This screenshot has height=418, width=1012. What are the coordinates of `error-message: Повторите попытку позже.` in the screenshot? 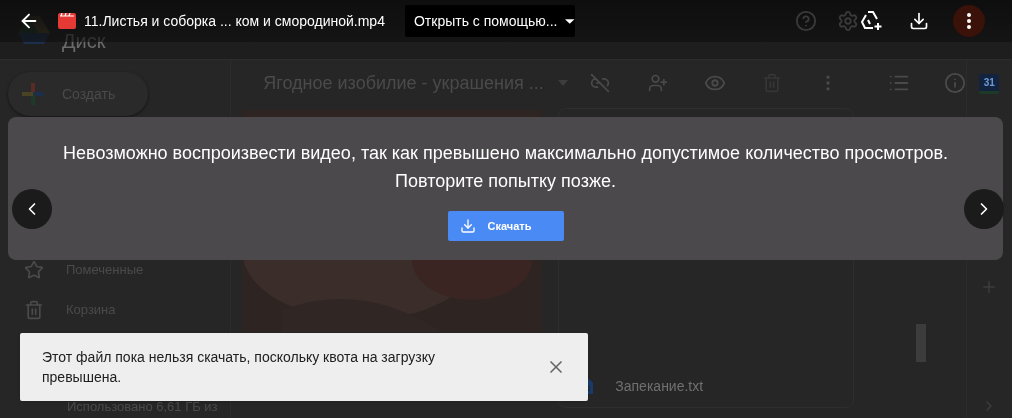 It's located at (505, 181).